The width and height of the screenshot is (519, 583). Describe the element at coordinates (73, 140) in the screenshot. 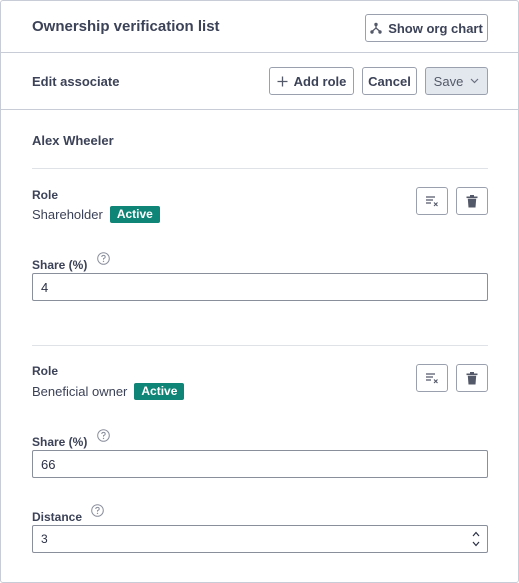

I see `associate-name: Alex Wheeler` at that location.